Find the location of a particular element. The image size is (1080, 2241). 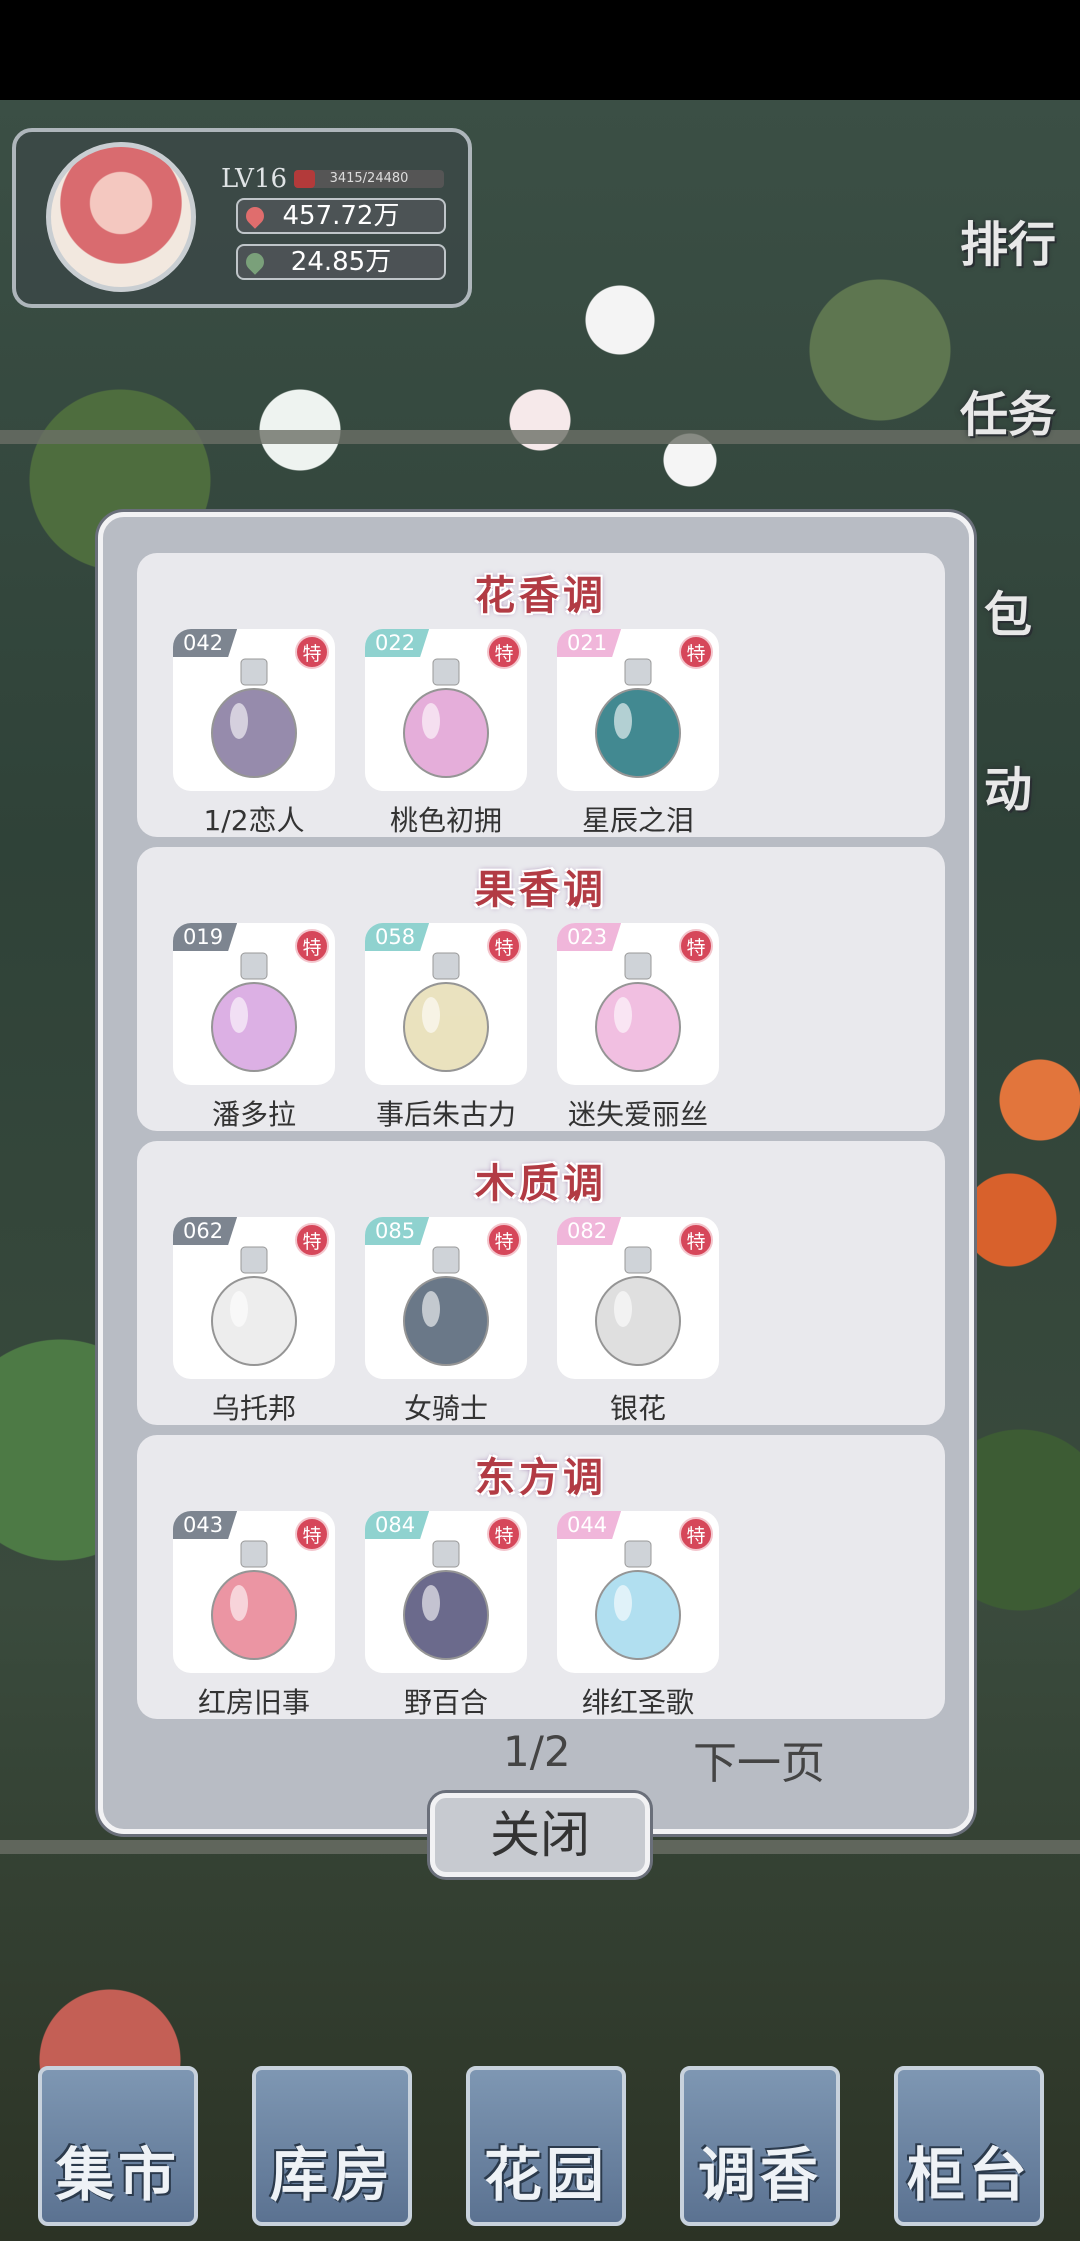

exp-bar: 3415/24480 is located at coordinates (369, 179).